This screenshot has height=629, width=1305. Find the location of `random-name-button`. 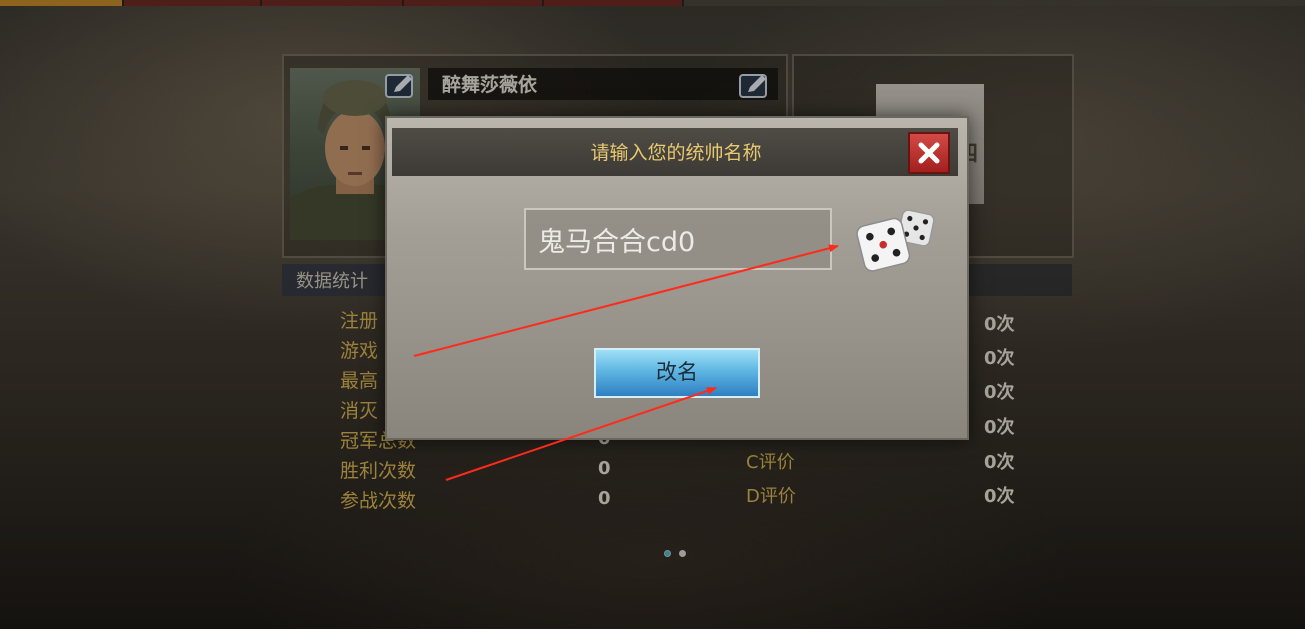

random-name-button is located at coordinates (895, 239).